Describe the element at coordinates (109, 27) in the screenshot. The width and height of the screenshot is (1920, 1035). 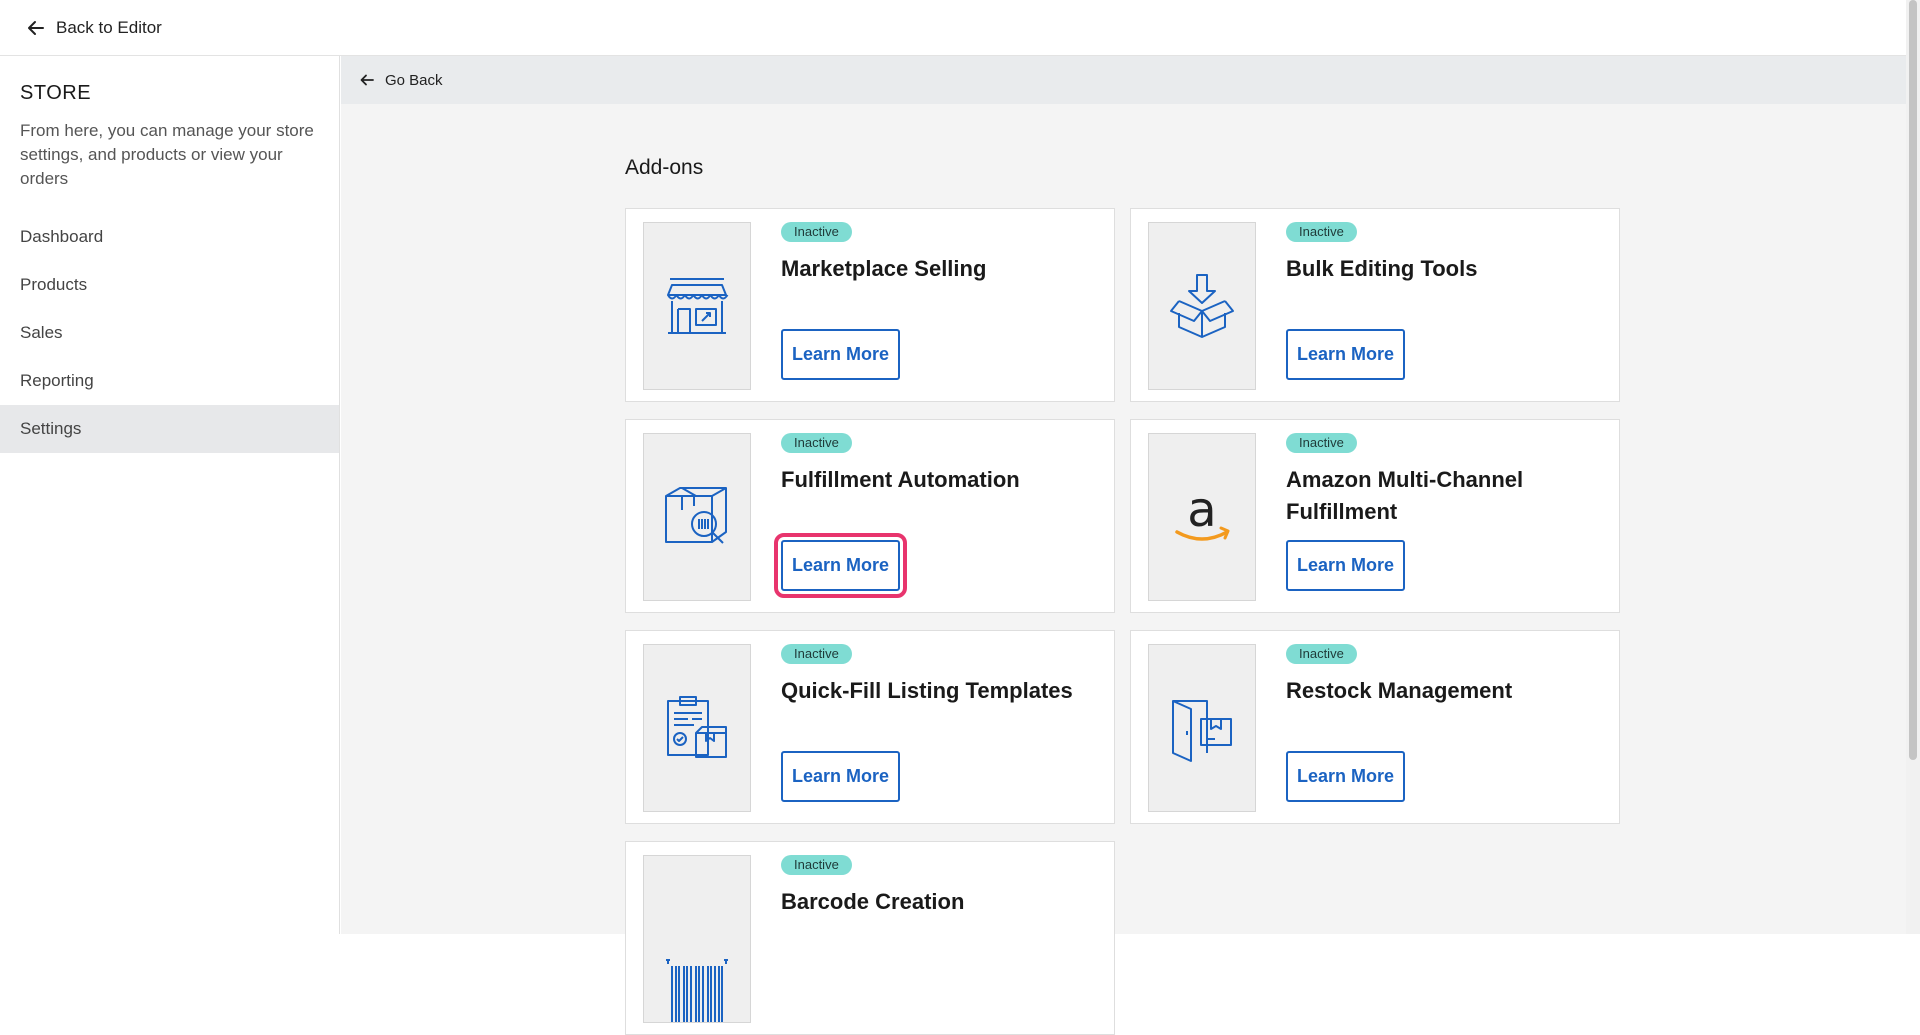
I see `back-to-editor-label: Back to Editor` at that location.